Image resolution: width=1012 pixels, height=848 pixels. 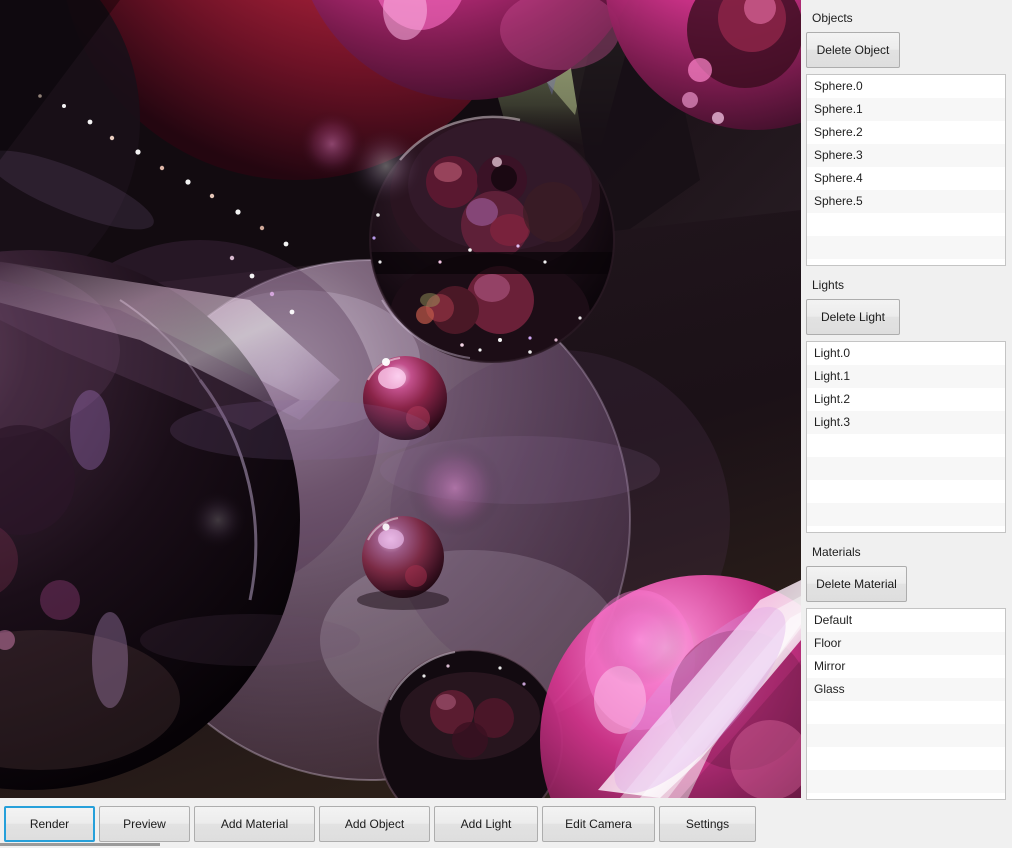 What do you see at coordinates (486, 824) in the screenshot?
I see `add-light-button: Add Light` at bounding box center [486, 824].